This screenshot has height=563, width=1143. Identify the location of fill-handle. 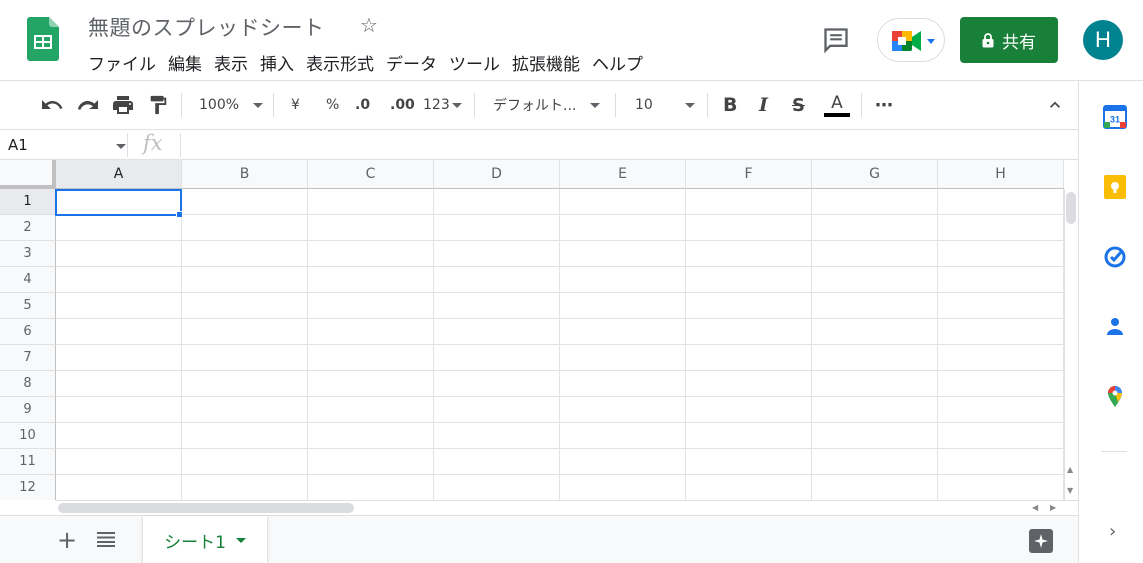
(179, 214).